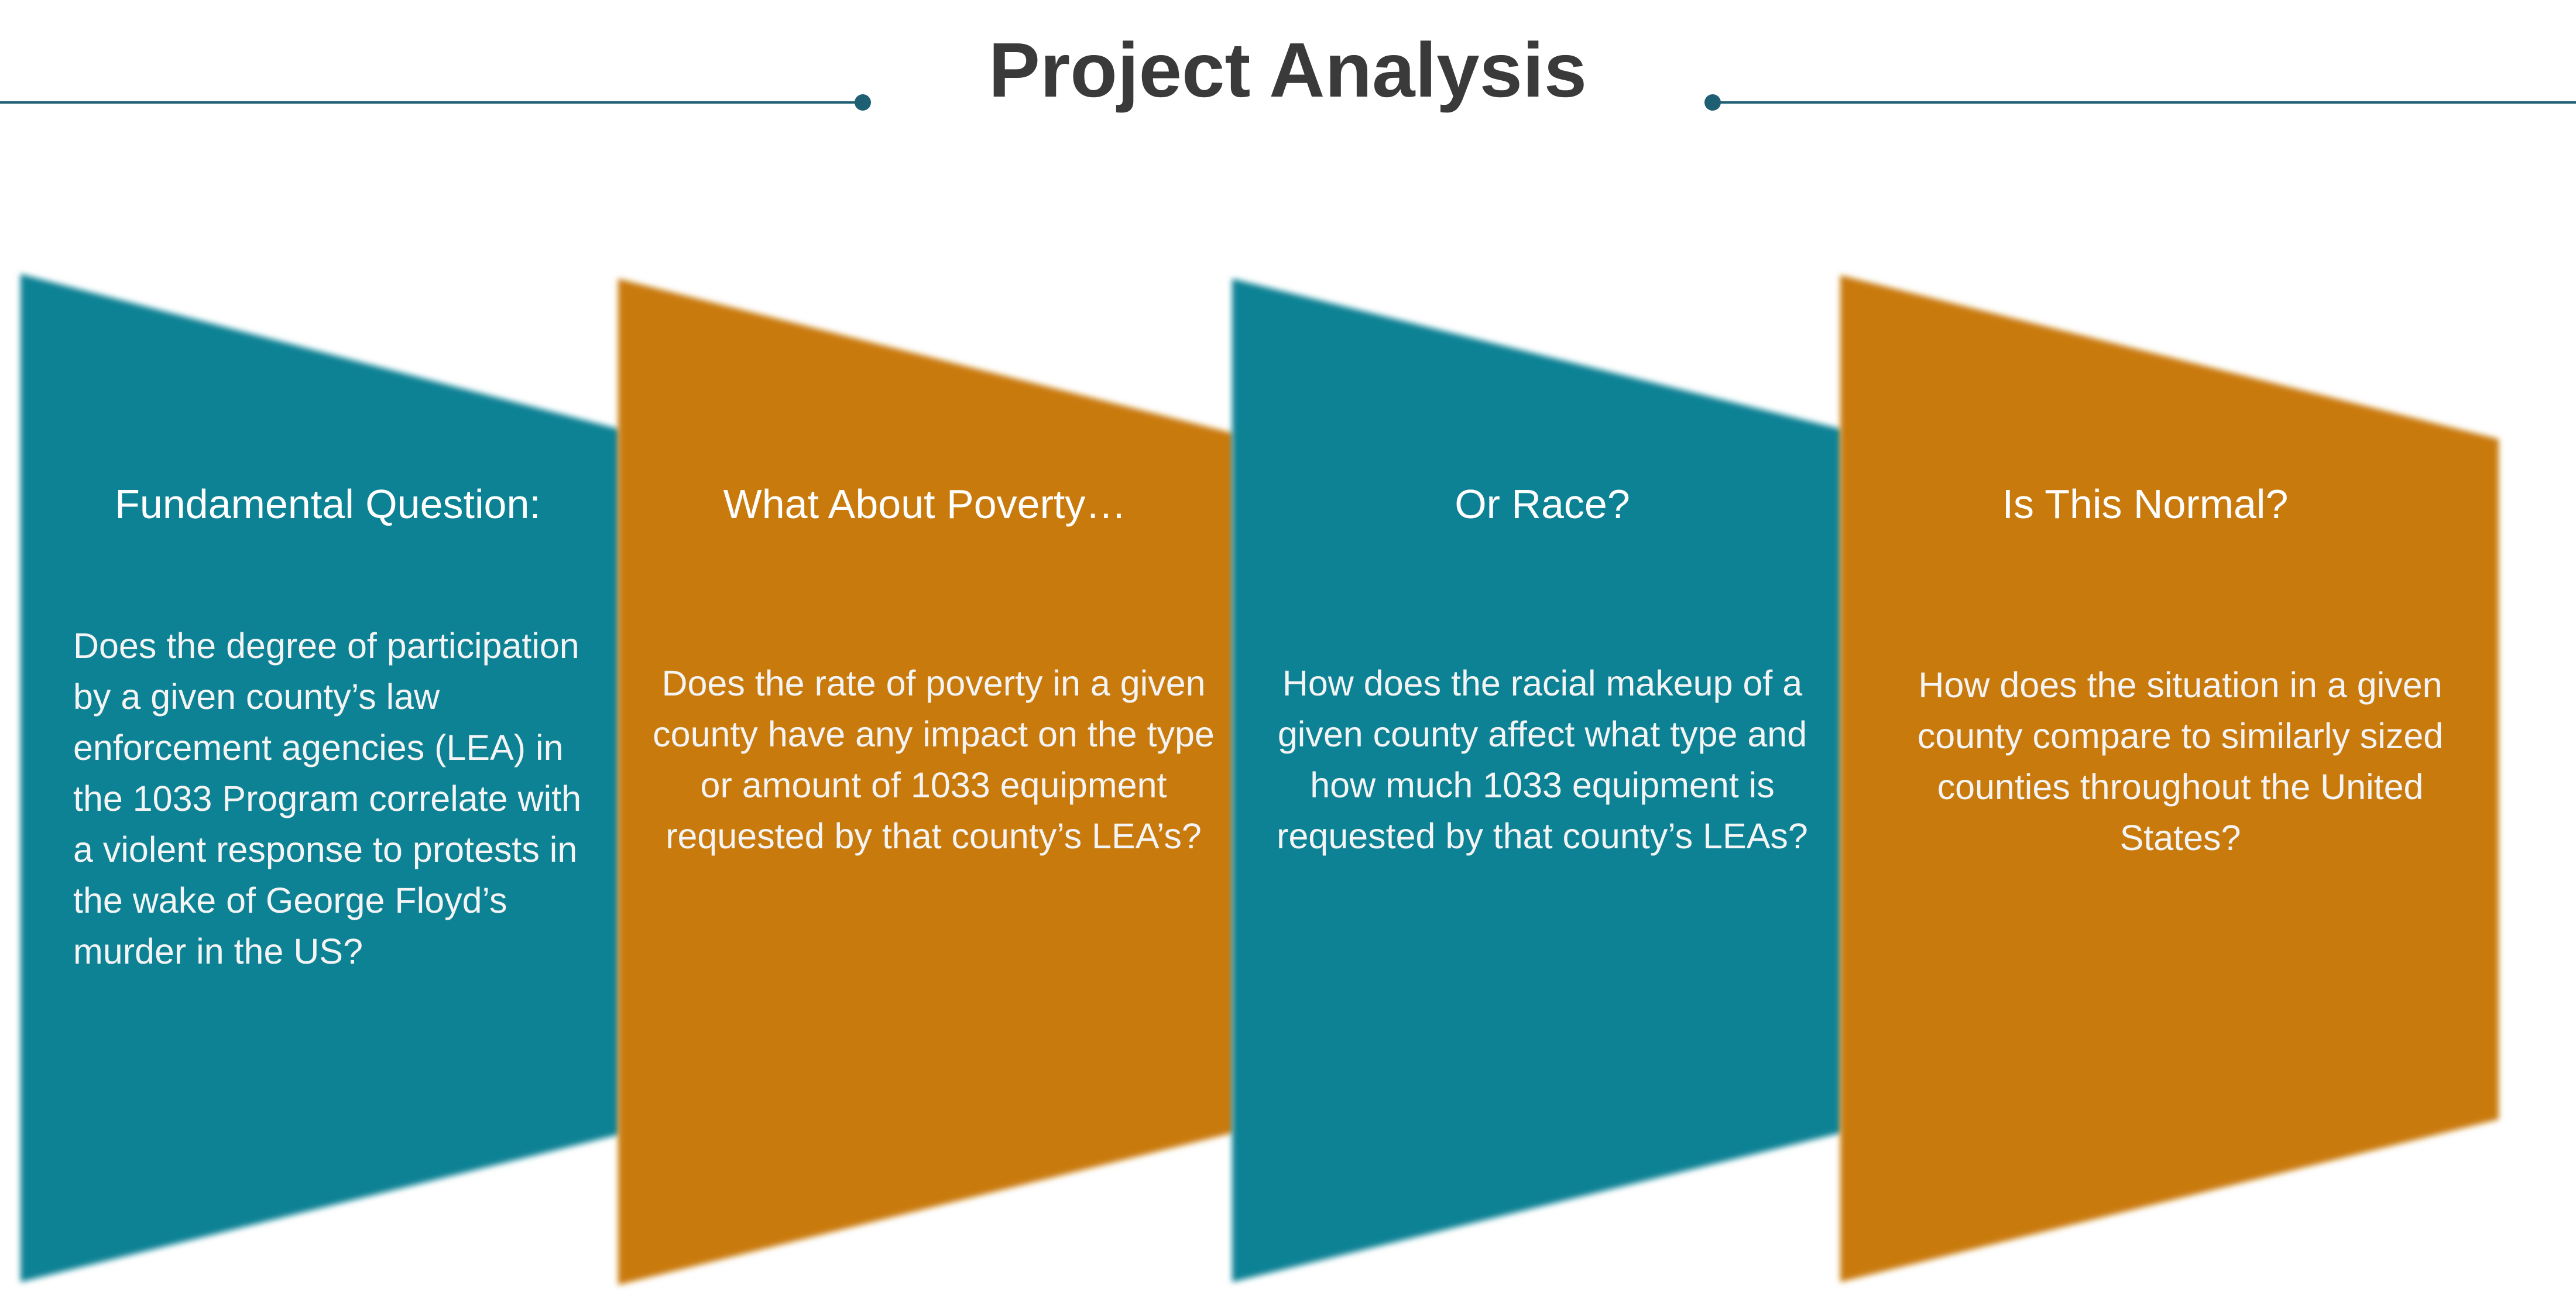 This screenshot has width=2576, height=1302. I want to click on panel-4-heading: Is This Normal?, so click(2145, 504).